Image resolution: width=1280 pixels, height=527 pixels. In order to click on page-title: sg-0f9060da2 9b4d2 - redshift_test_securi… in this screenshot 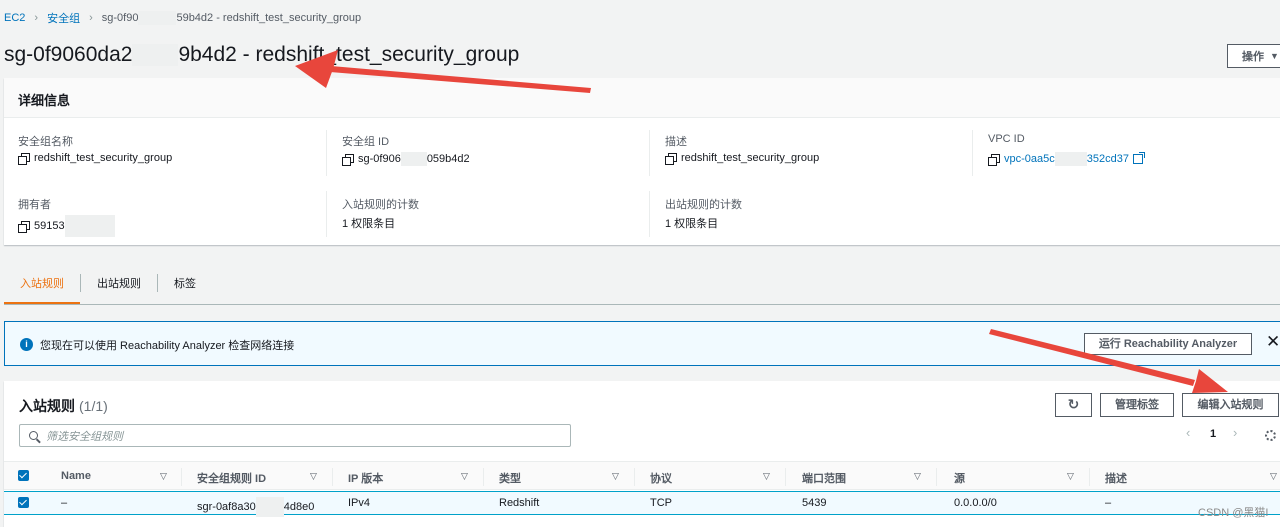, I will do `click(262, 55)`.